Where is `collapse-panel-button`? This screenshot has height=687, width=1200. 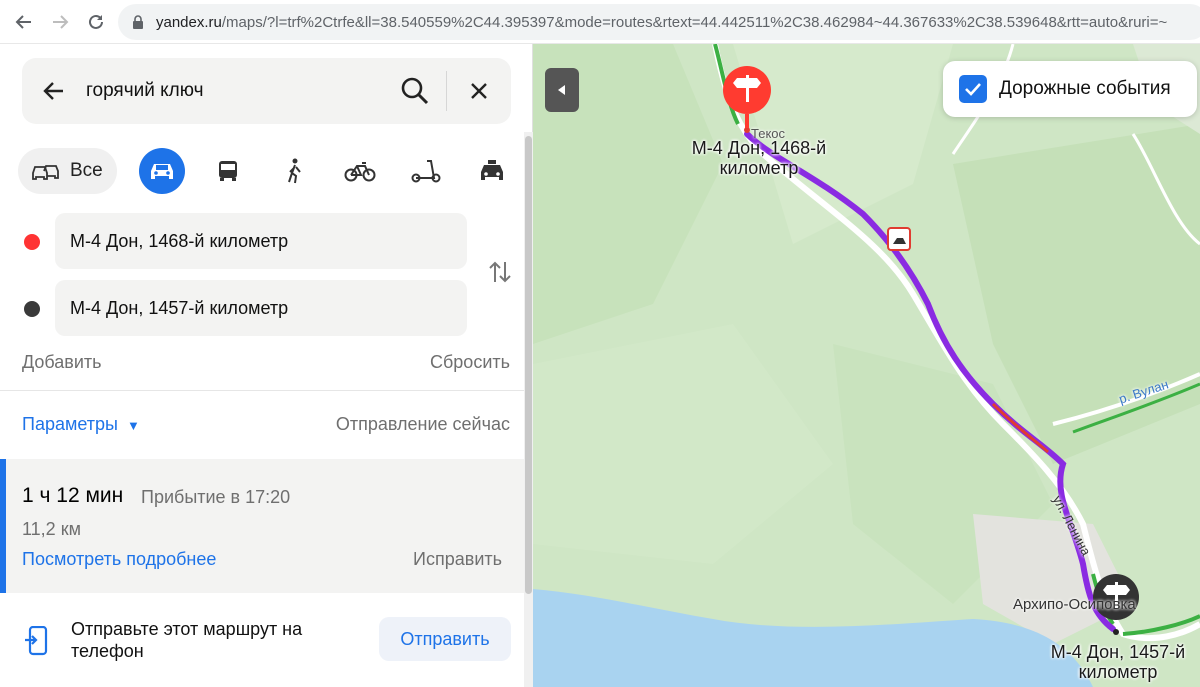
collapse-panel-button is located at coordinates (562, 90).